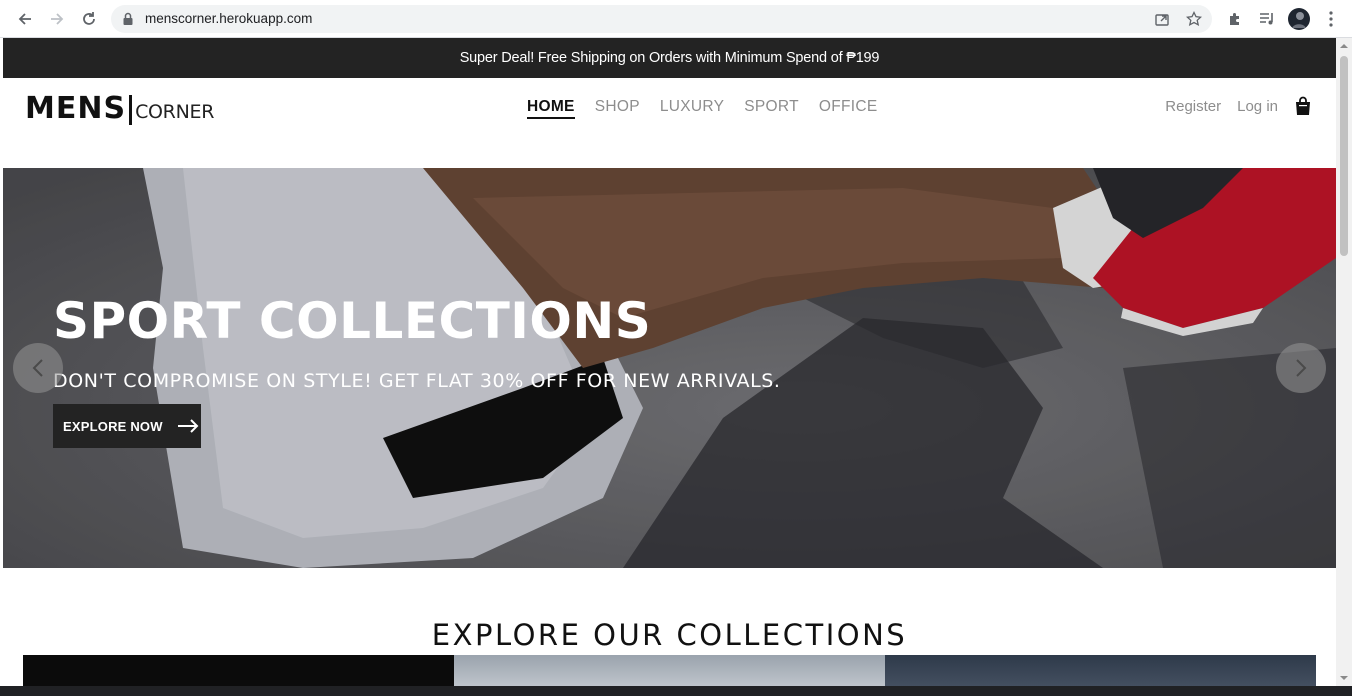  Describe the element at coordinates (1267, 19) in the screenshot. I see `media-queue-icon` at that location.